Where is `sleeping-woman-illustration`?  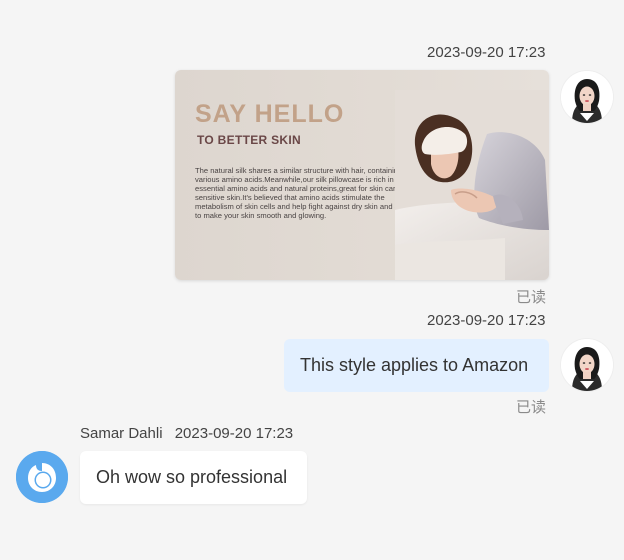 sleeping-woman-illustration is located at coordinates (472, 185).